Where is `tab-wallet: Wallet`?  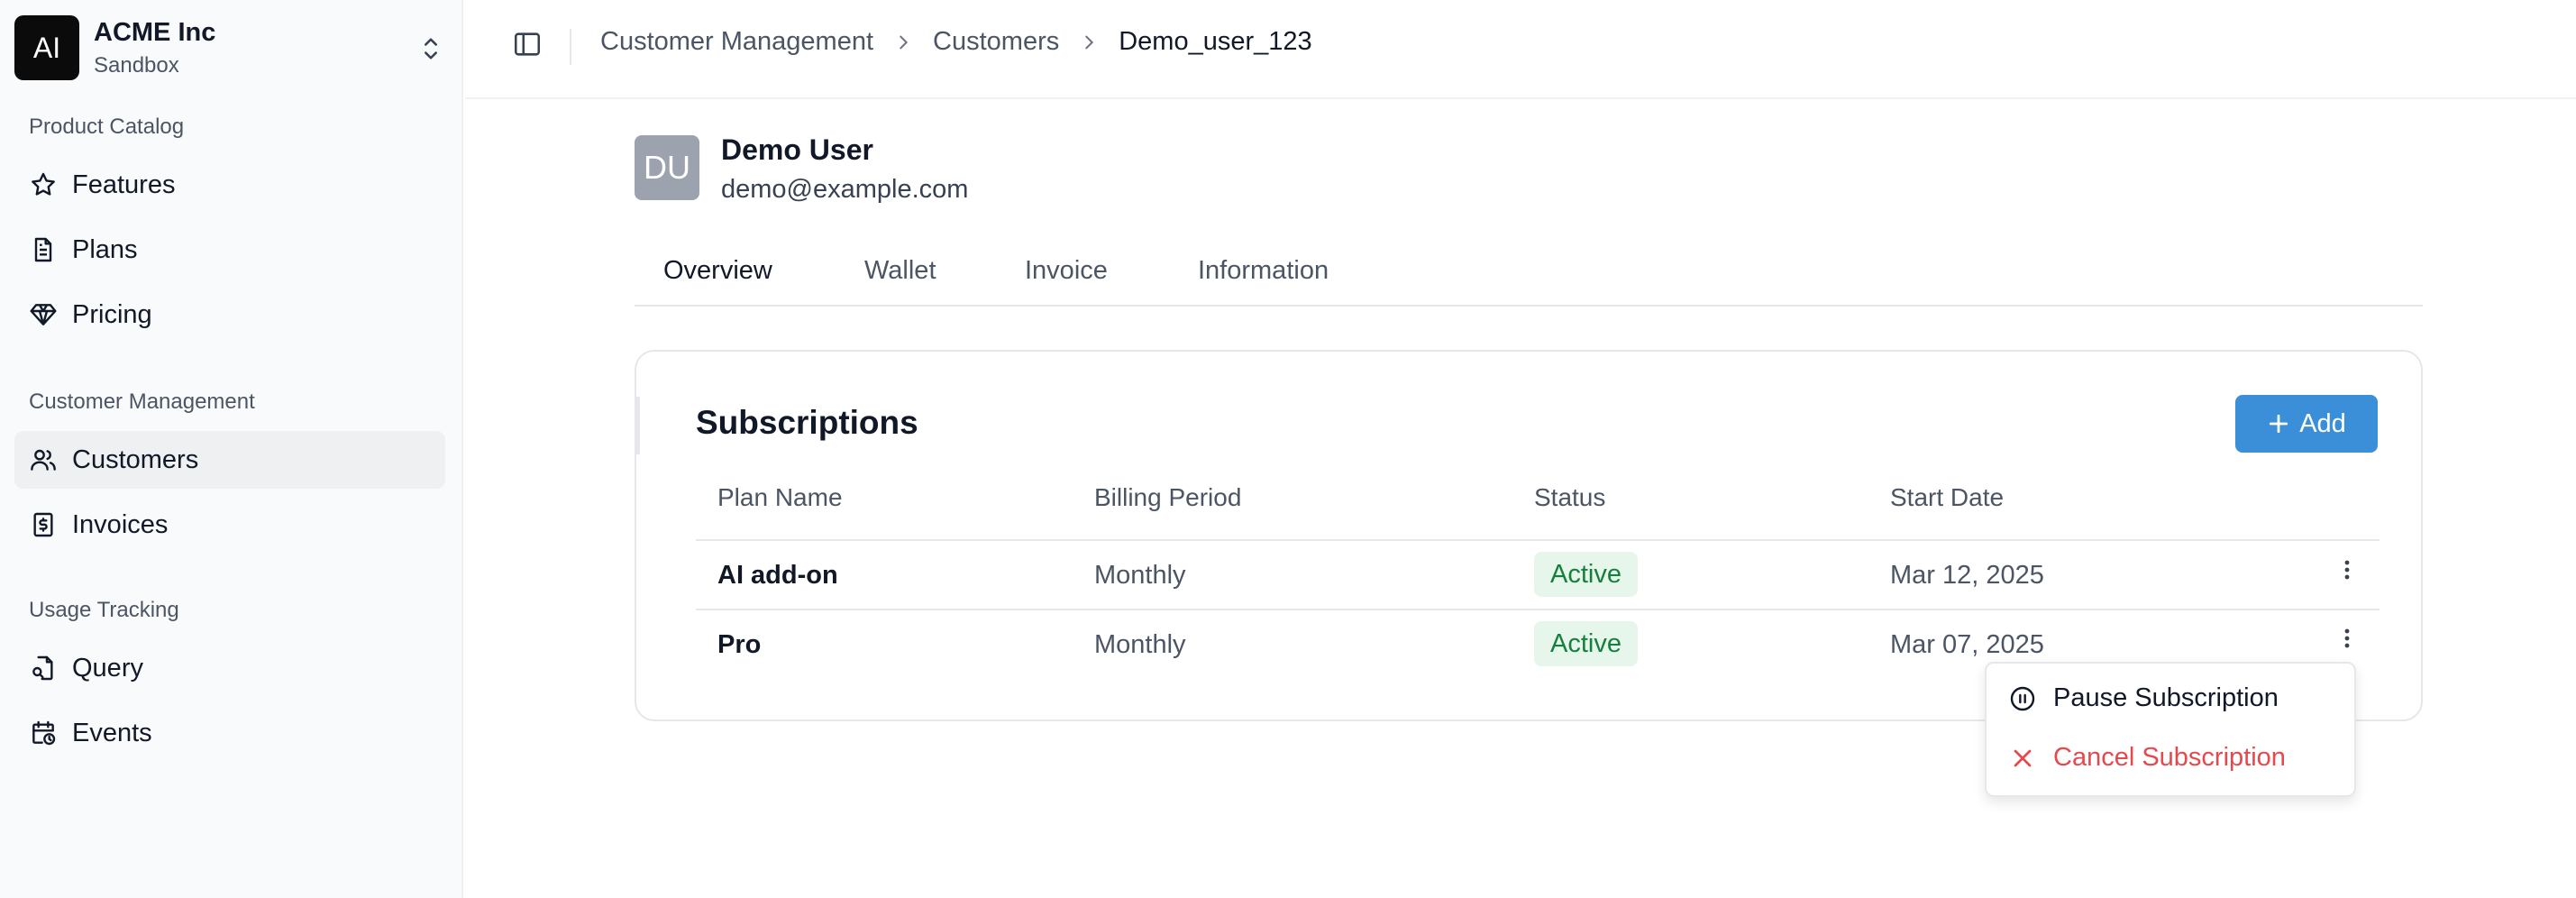 tab-wallet: Wallet is located at coordinates (900, 271).